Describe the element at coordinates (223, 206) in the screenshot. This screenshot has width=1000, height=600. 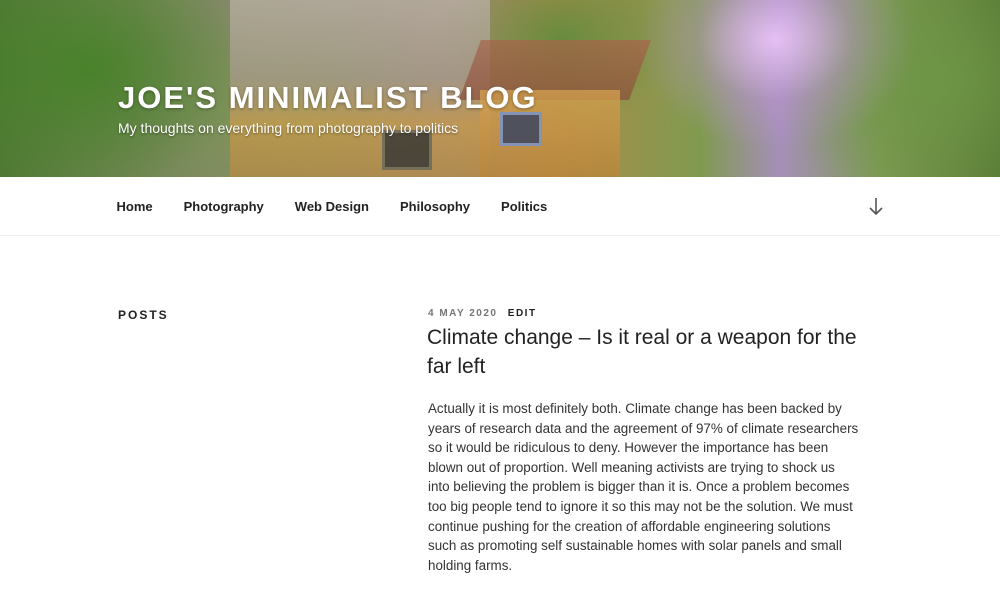
I see `nav-item-photography: Photography` at that location.